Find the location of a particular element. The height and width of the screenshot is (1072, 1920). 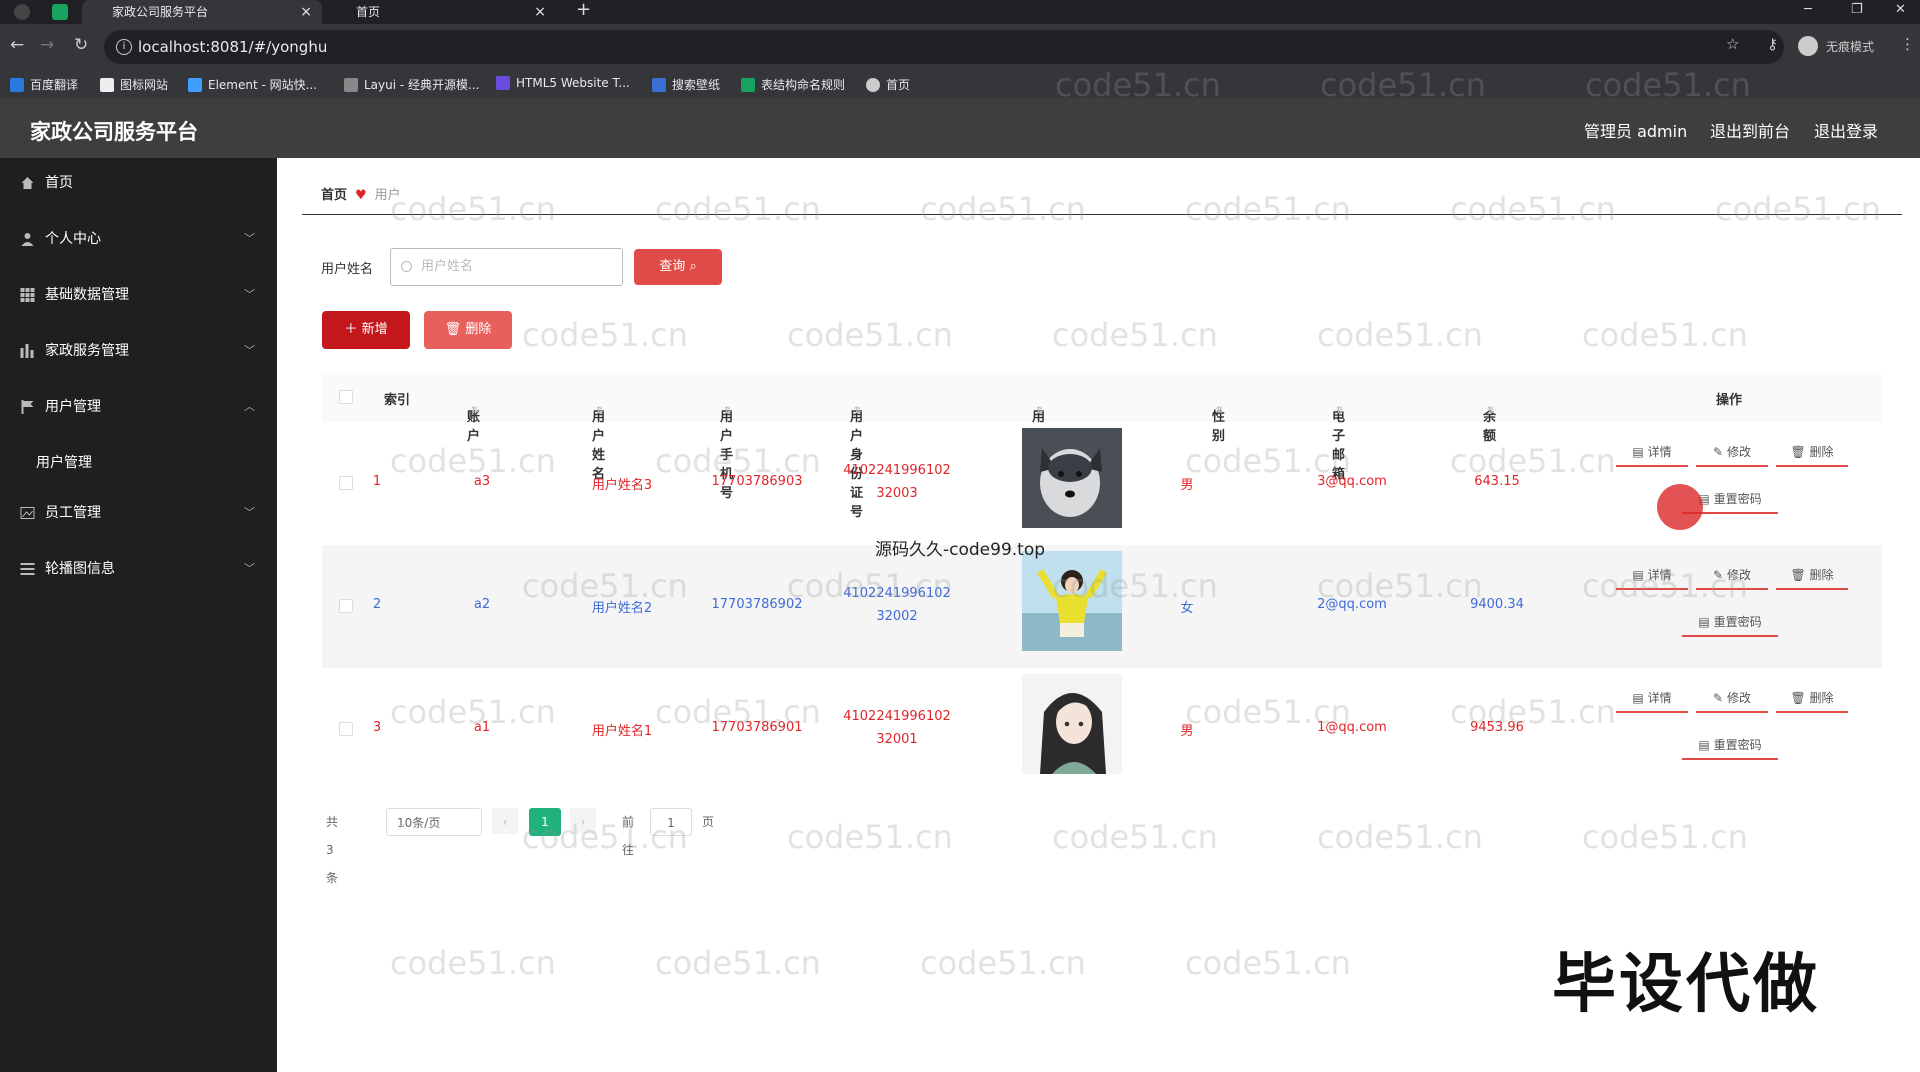

close-window-icon: ✕ is located at coordinates (1900, 10).